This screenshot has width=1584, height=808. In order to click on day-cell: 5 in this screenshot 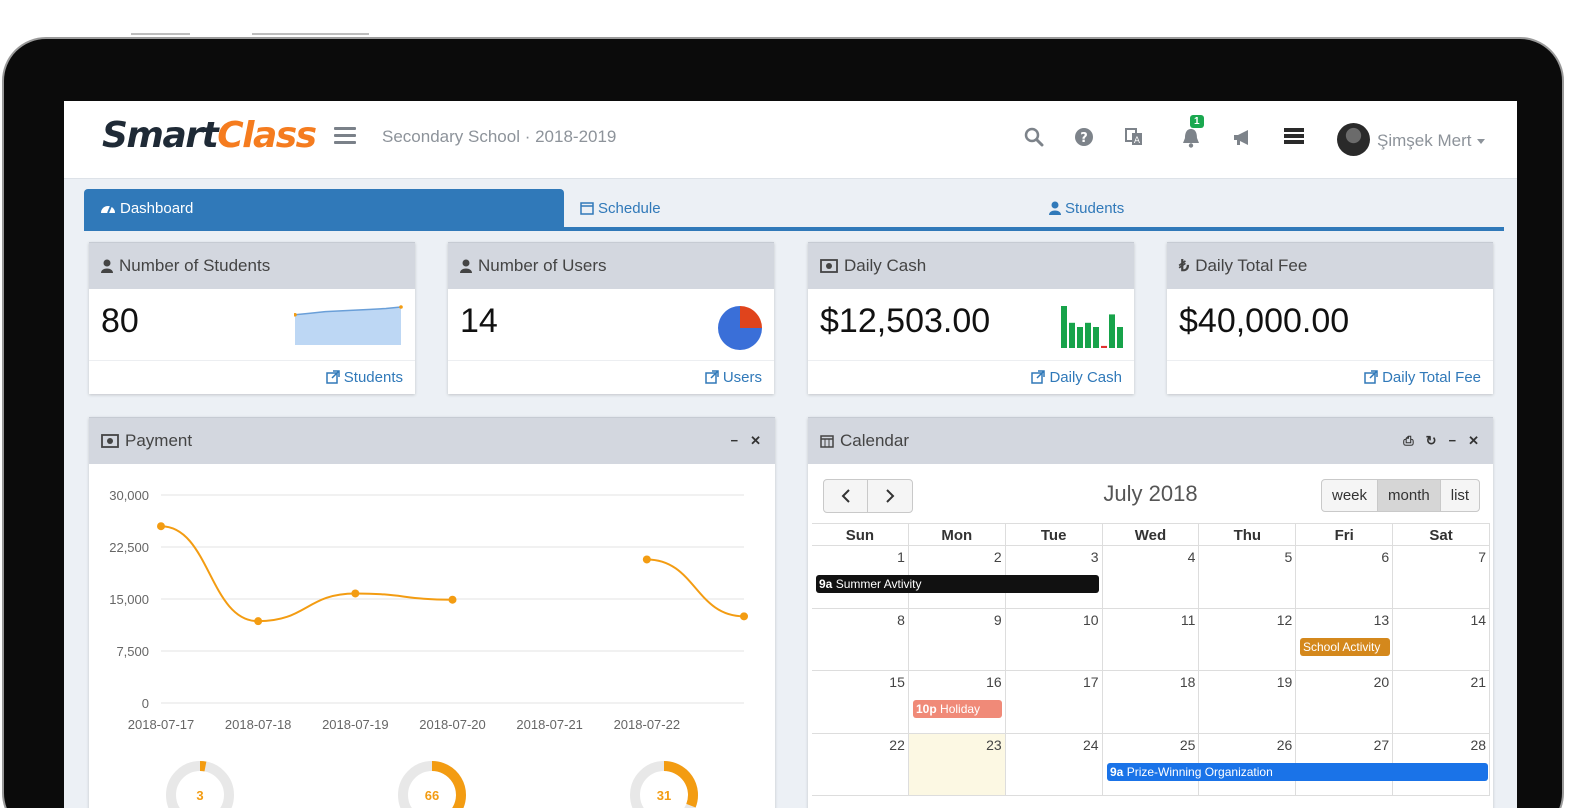, I will do `click(1248, 577)`.